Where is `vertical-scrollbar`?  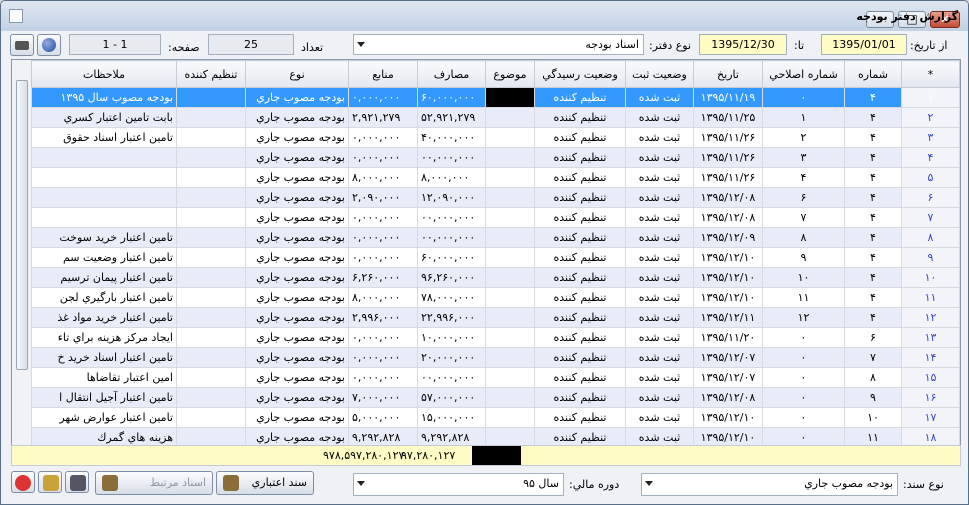 vertical-scrollbar is located at coordinates (22, 262).